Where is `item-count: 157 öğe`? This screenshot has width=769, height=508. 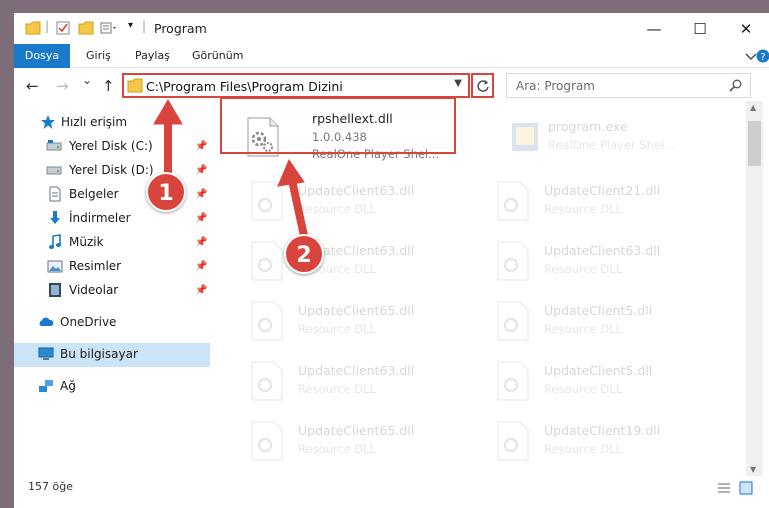 item-count: 157 öğe is located at coordinates (50, 486).